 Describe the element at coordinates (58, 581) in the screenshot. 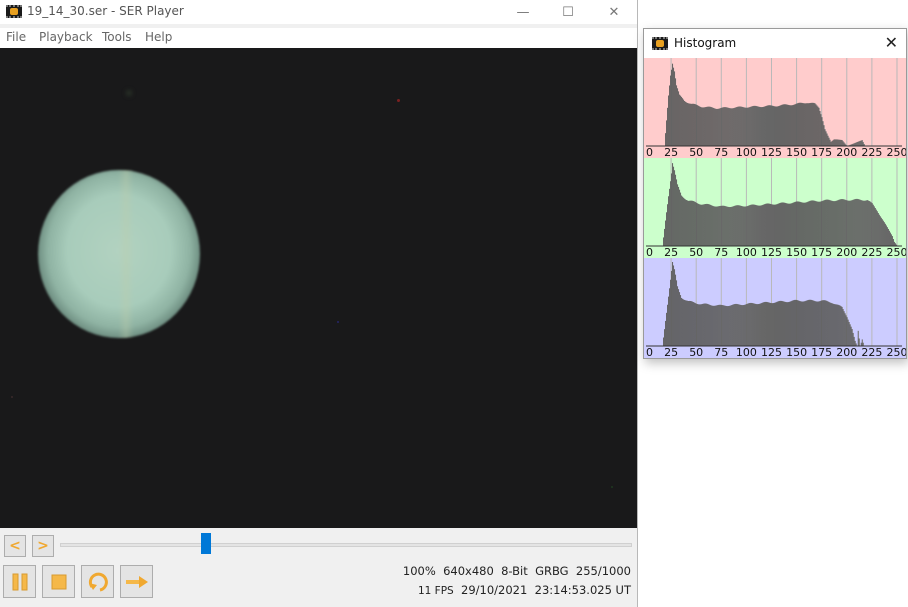

I see `stop-button` at that location.